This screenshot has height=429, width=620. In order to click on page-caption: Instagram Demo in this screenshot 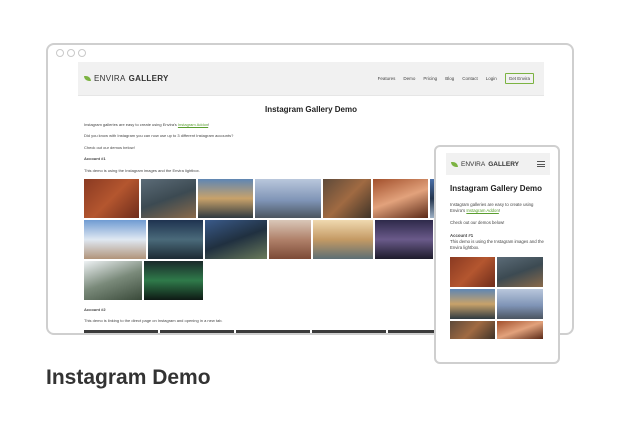, I will do `click(128, 377)`.